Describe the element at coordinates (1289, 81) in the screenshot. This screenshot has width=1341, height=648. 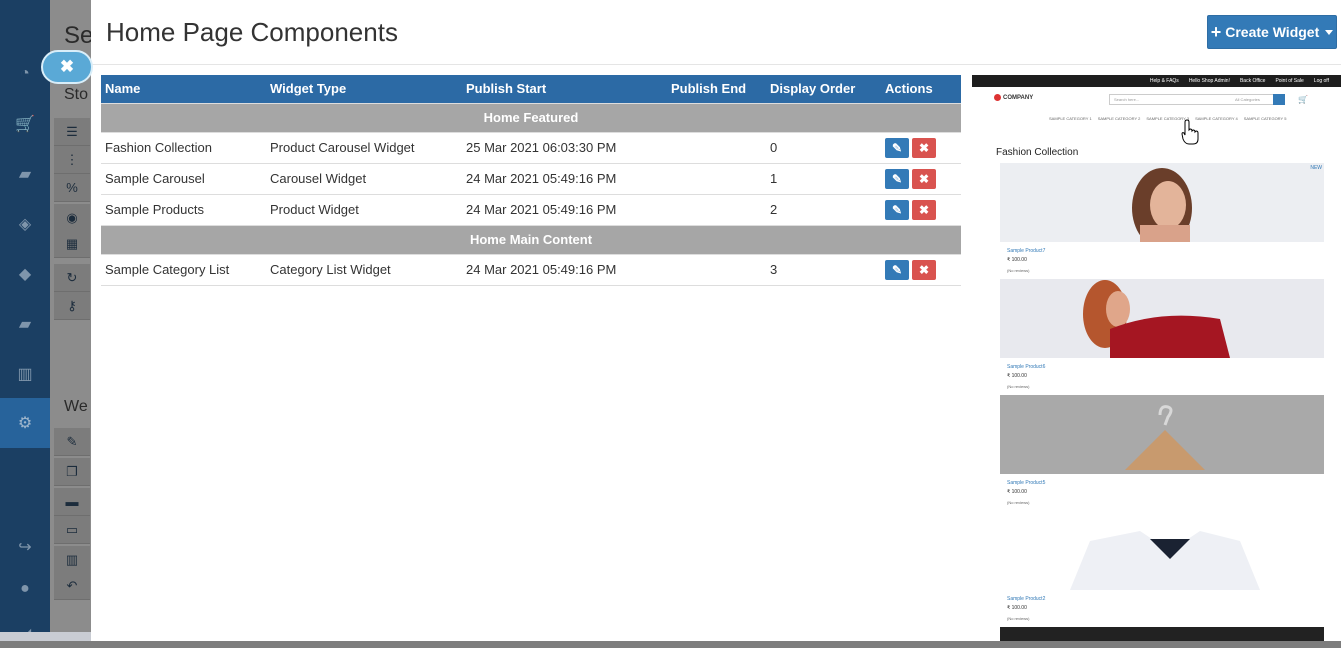
I see `preview-link: Point of Sale` at that location.